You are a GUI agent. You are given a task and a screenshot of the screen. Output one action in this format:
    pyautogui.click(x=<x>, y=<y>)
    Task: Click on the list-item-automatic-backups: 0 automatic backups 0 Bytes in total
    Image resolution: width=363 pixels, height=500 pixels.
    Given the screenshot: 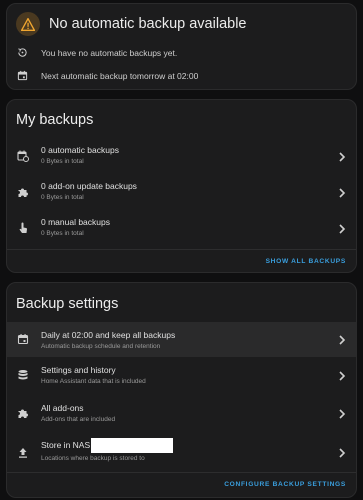 What is the action you would take?
    pyautogui.click(x=181, y=157)
    